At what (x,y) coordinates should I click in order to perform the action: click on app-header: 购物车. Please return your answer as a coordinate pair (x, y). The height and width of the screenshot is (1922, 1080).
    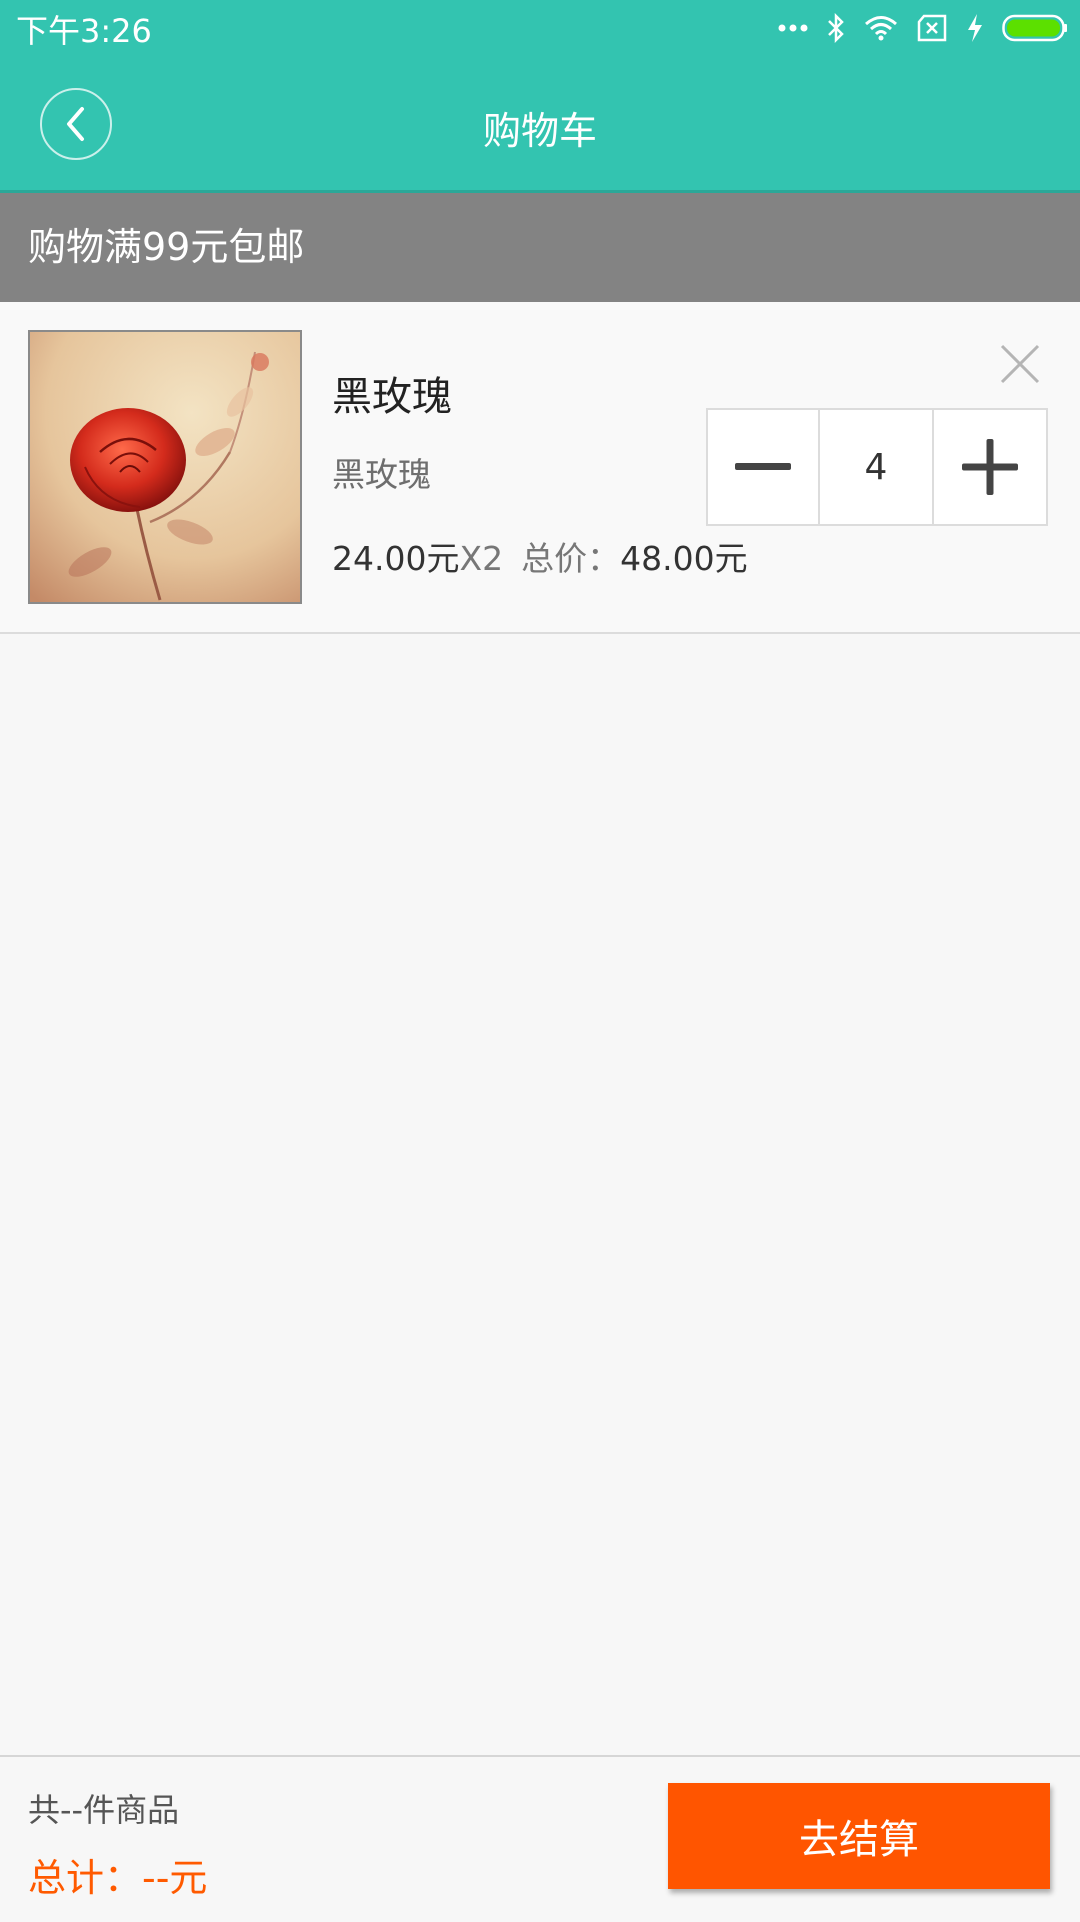
    Looking at the image, I should click on (540, 124).